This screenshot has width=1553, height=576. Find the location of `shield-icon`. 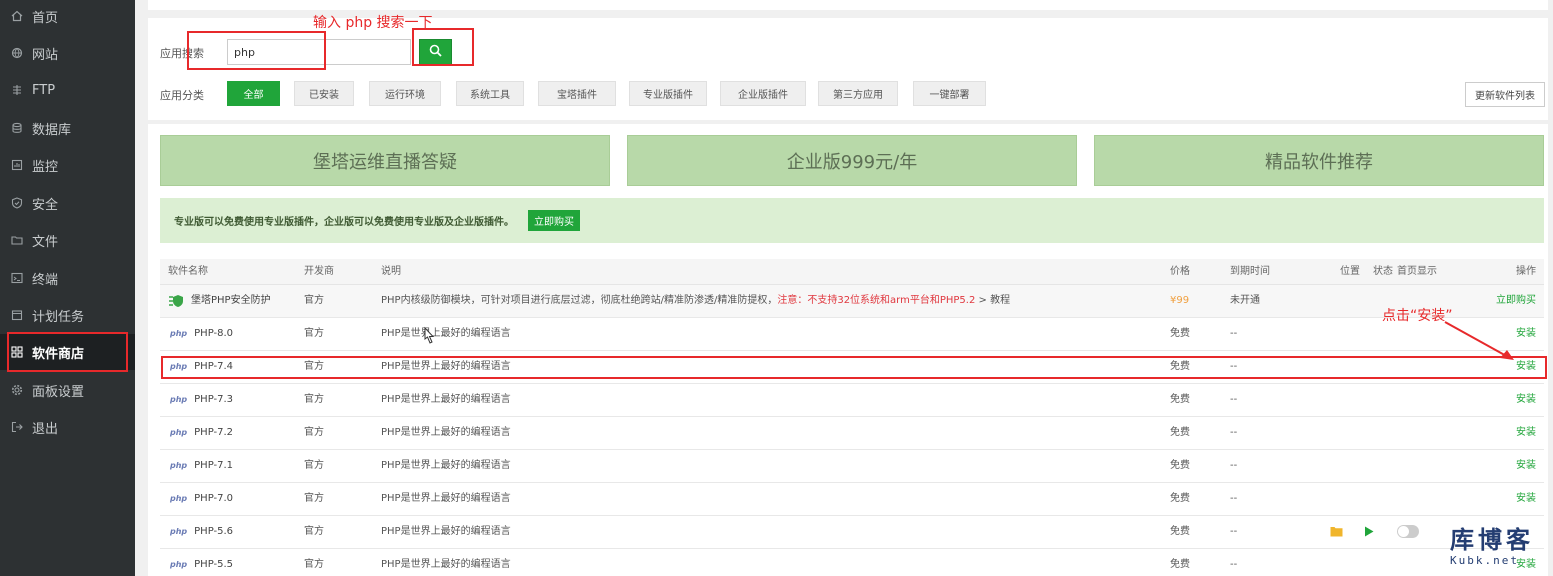

shield-icon is located at coordinates (17, 203).